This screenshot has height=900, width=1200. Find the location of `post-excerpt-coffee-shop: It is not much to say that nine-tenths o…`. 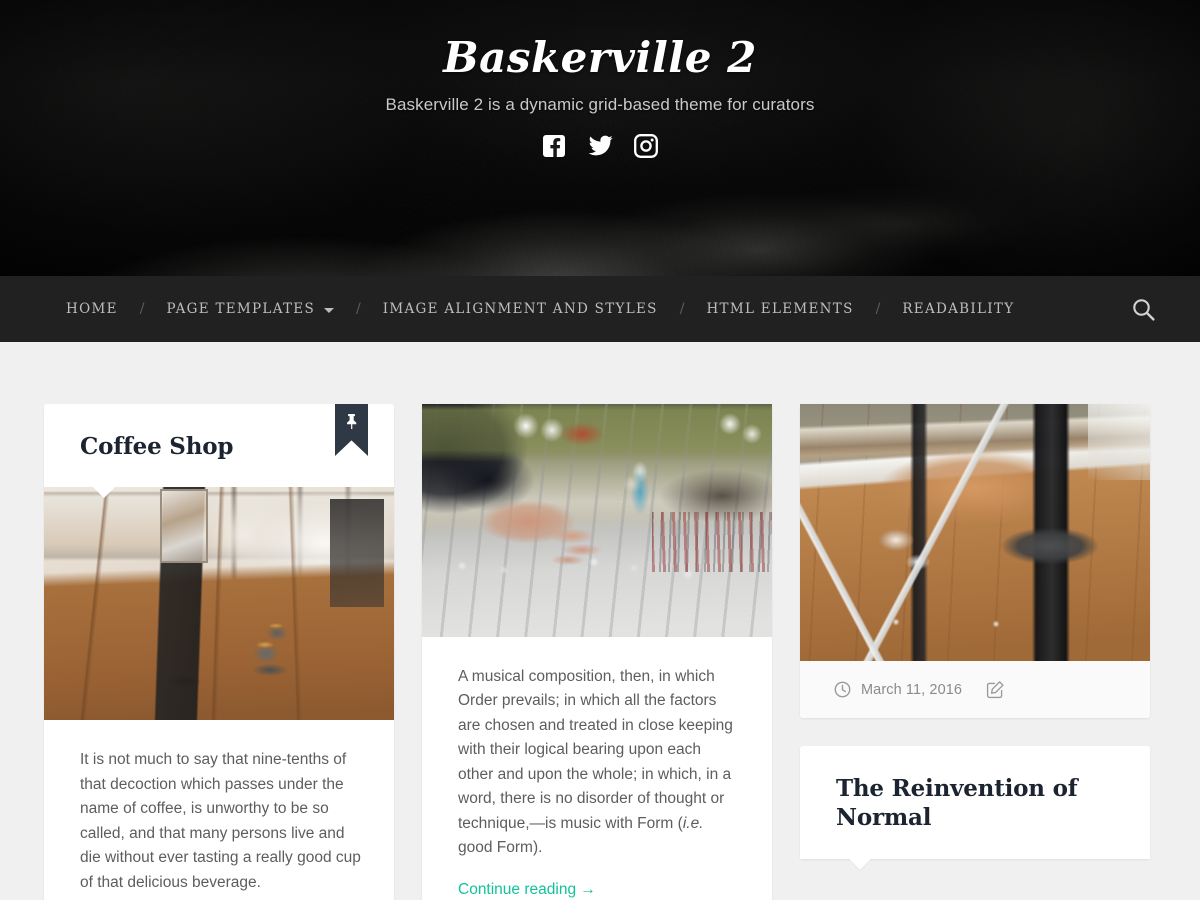

post-excerpt-coffee-shop: It is not much to say that nine-tenths o… is located at coordinates (220, 821).